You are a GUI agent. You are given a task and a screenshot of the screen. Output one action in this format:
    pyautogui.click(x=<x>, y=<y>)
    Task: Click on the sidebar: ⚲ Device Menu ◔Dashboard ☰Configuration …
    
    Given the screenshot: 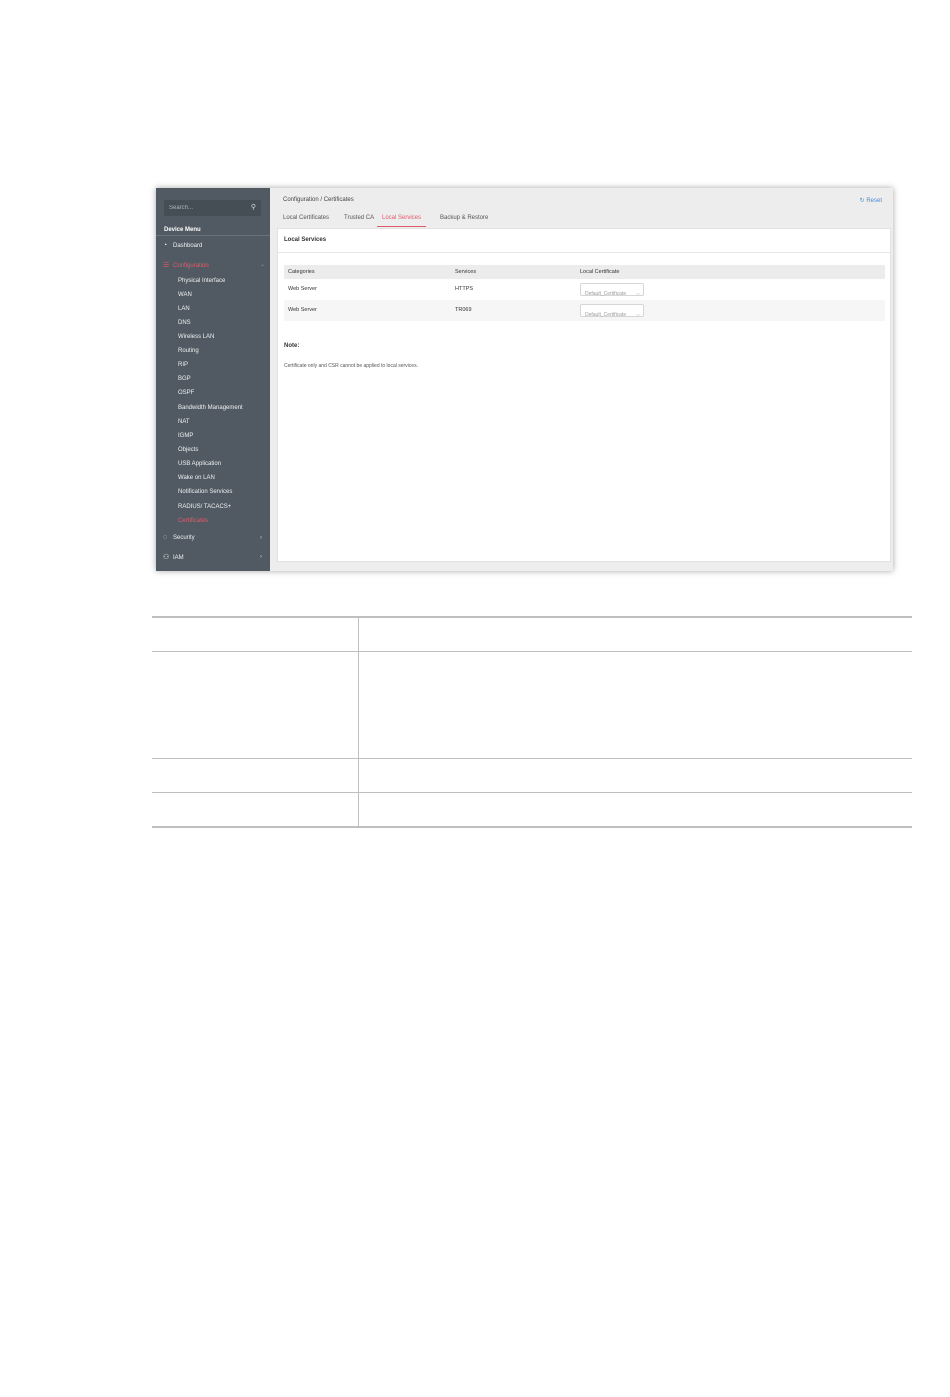 What is the action you would take?
    pyautogui.click(x=213, y=379)
    